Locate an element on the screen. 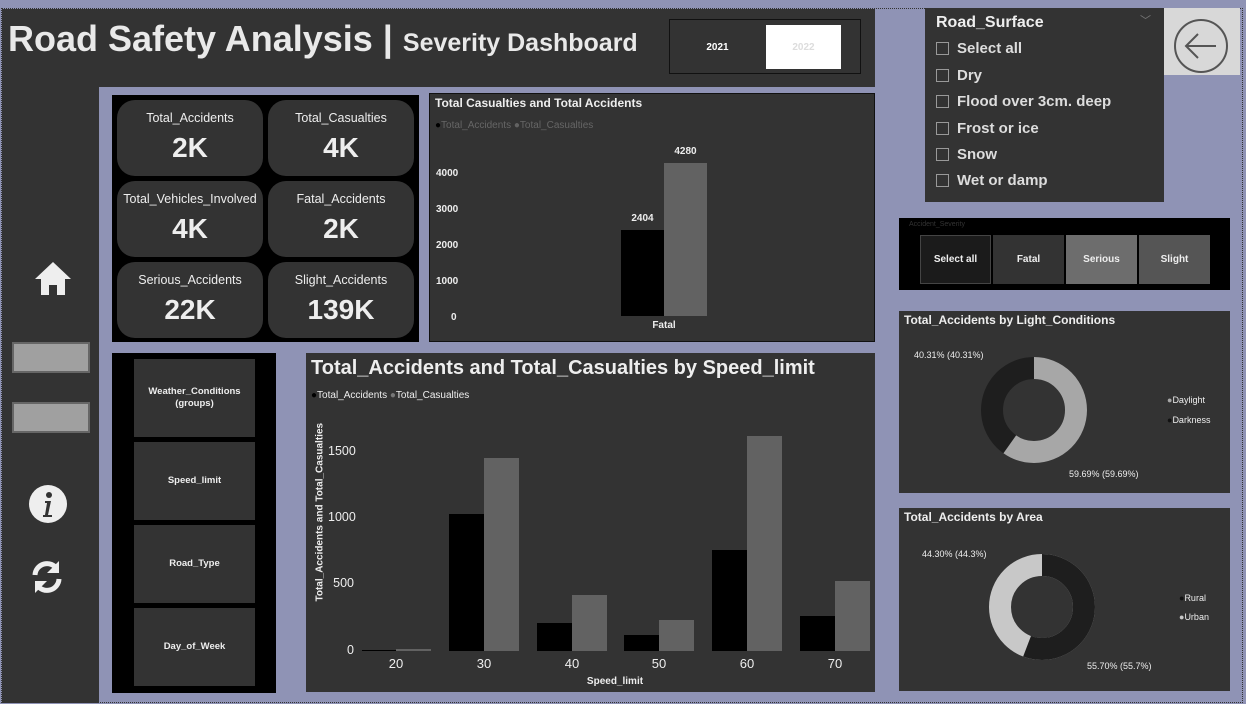 The image size is (1246, 704). x-tick-fatal: Fatal is located at coordinates (664, 325).